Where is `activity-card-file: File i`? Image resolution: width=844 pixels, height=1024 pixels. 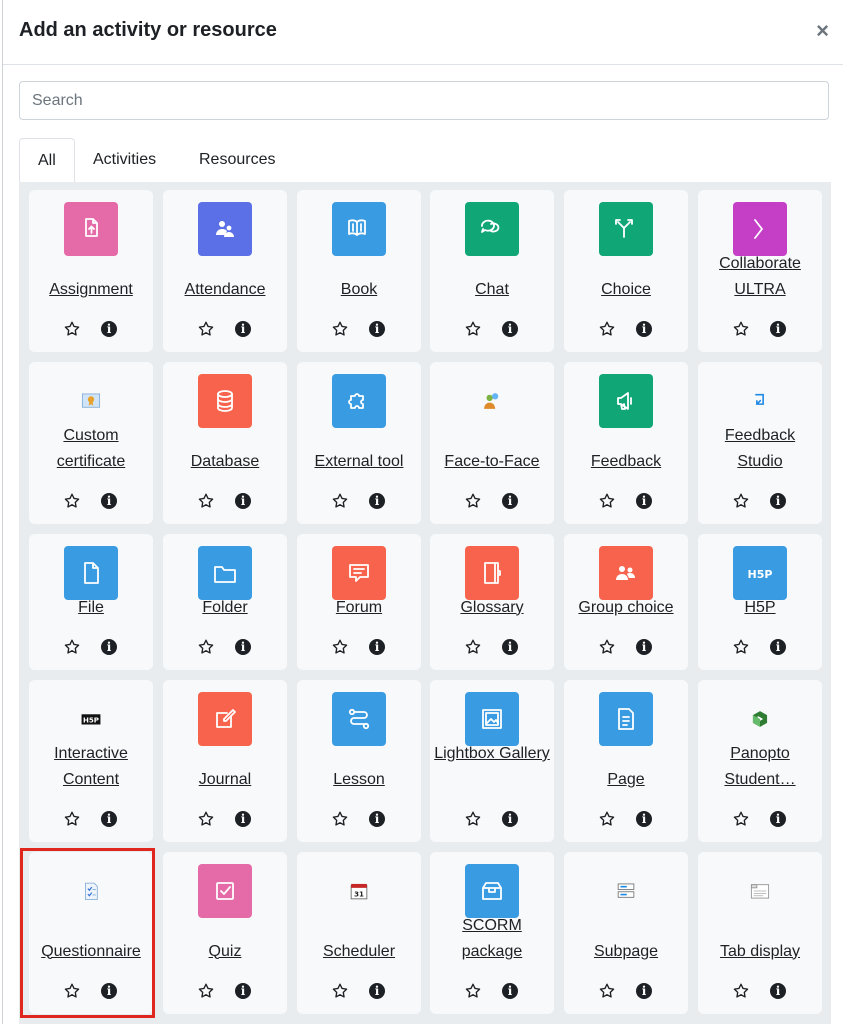 activity-card-file: File i is located at coordinates (91, 602).